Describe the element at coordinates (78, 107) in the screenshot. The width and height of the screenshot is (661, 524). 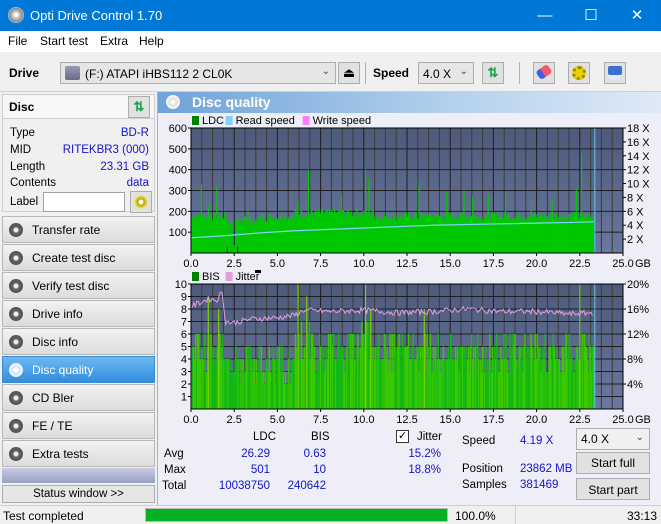
I see `disc-header: Disc ⇅` at that location.